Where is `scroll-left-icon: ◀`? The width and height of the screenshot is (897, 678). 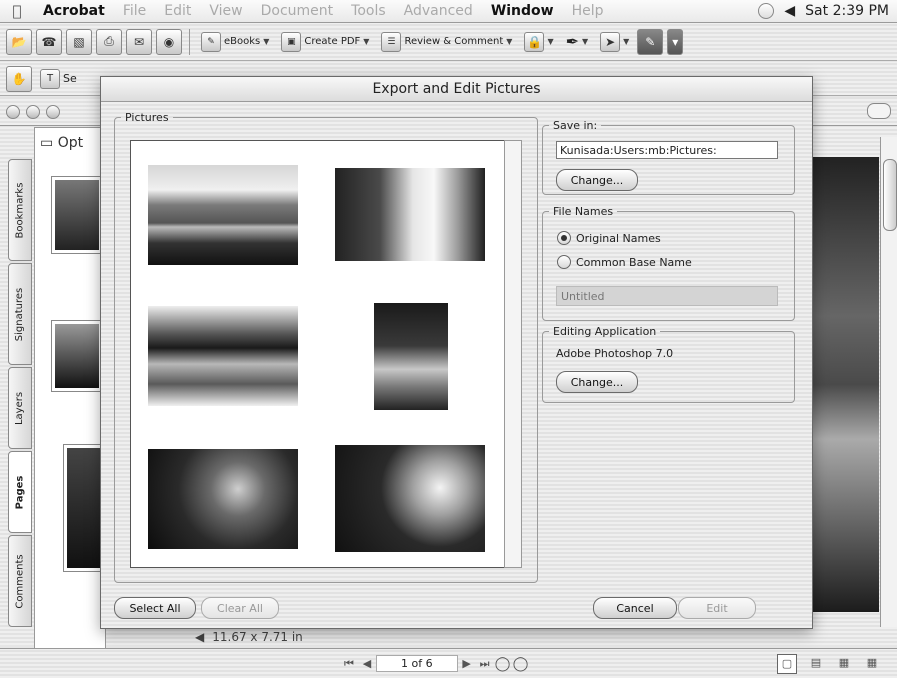
scroll-left-icon: ◀ is located at coordinates (199, 637).